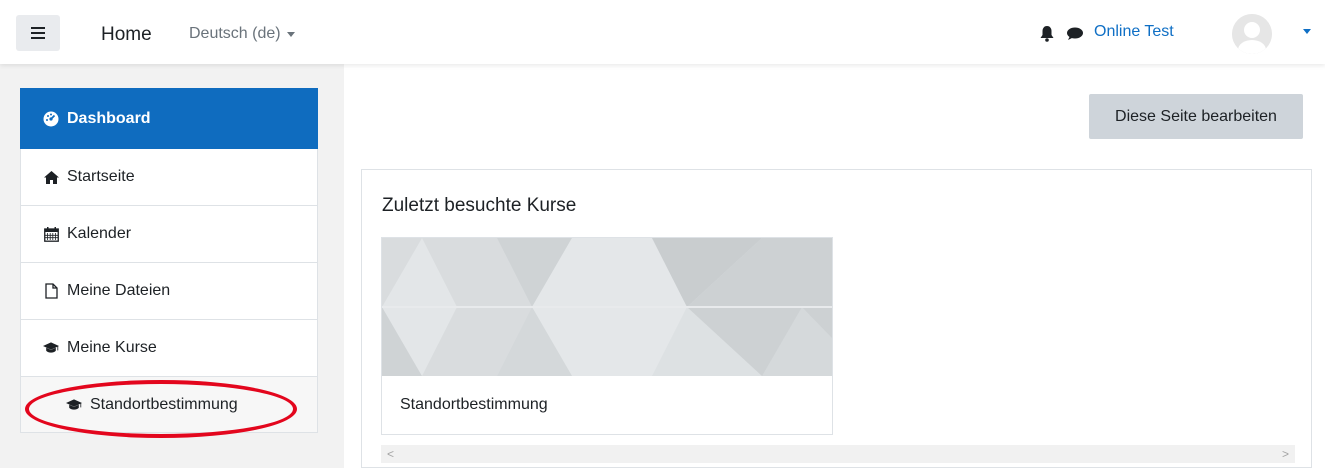  What do you see at coordinates (112, 347) in the screenshot?
I see `sidebar-item-label: Meine Kurse` at bounding box center [112, 347].